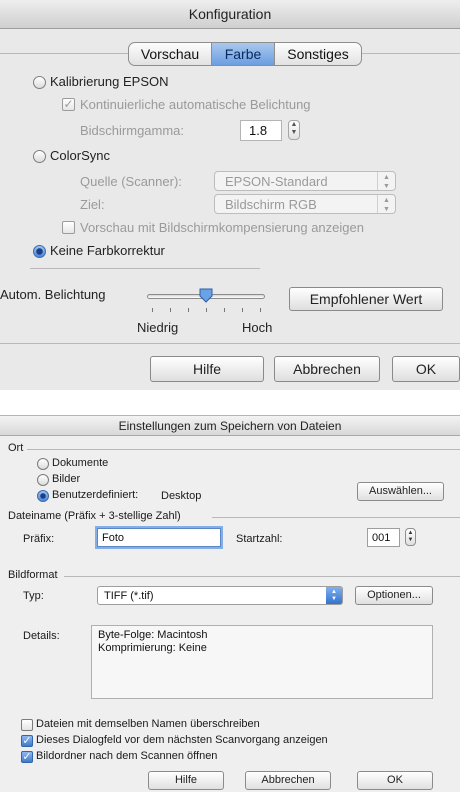 This screenshot has height=792, width=460. Describe the element at coordinates (43, 464) in the screenshot. I see `dokumente-radio` at that location.